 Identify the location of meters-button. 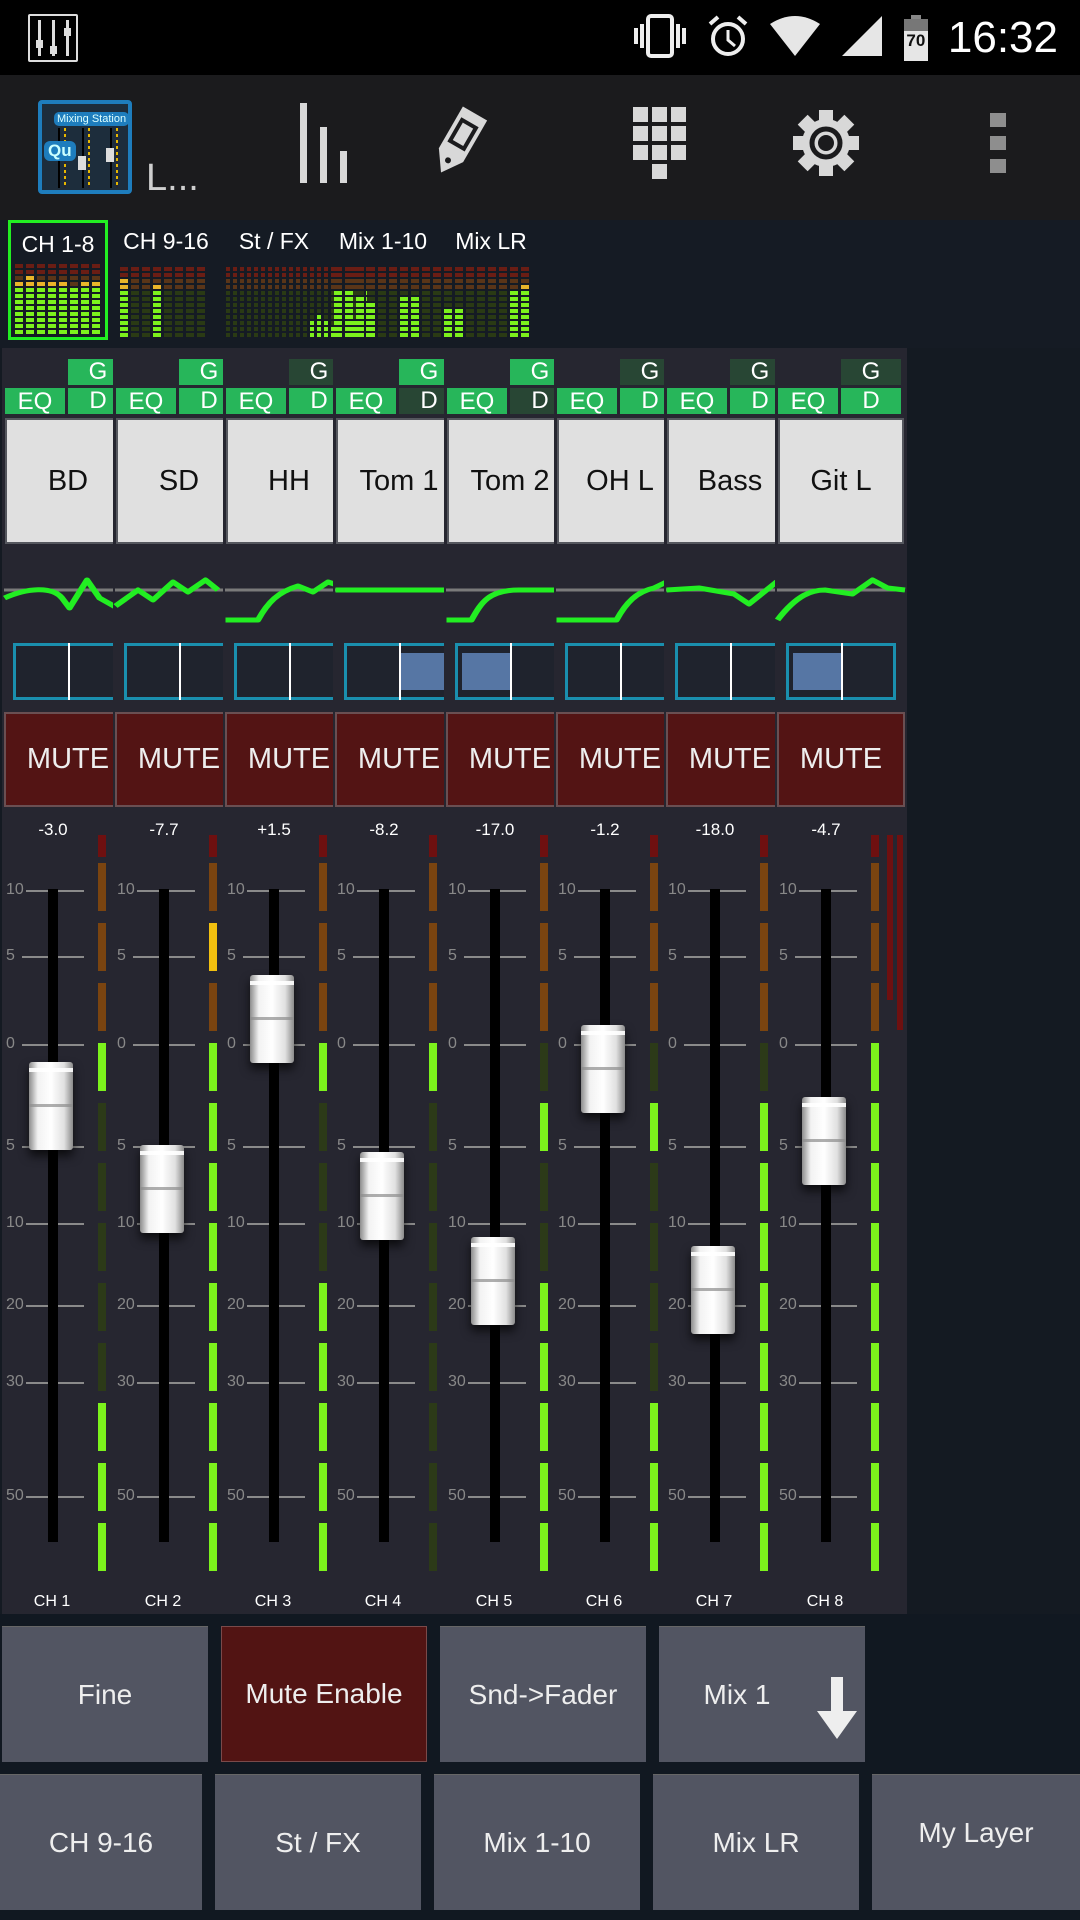
(324, 145).